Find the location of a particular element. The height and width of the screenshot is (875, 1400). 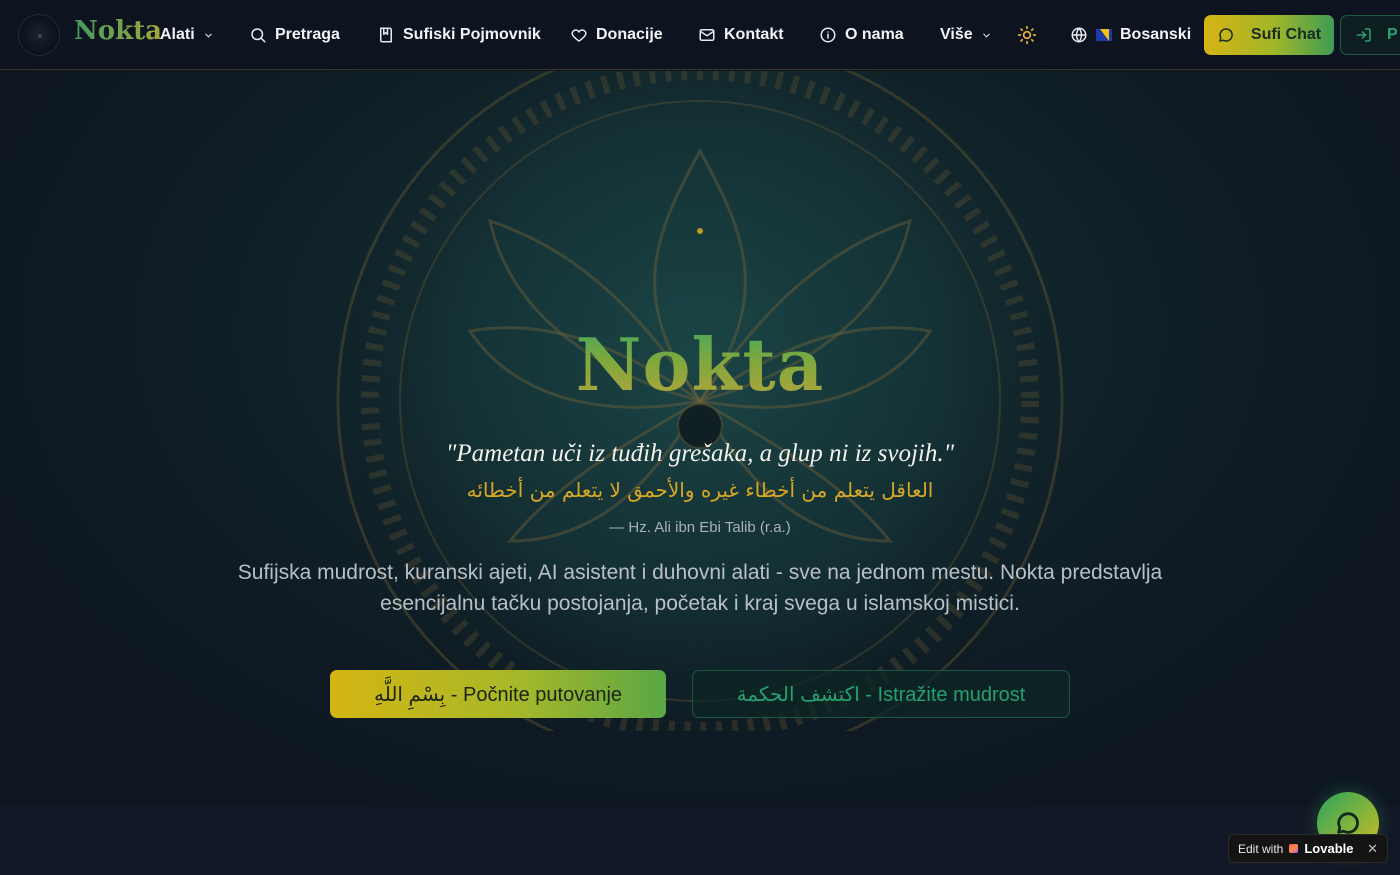

sun-icon is located at coordinates (1027, 35).